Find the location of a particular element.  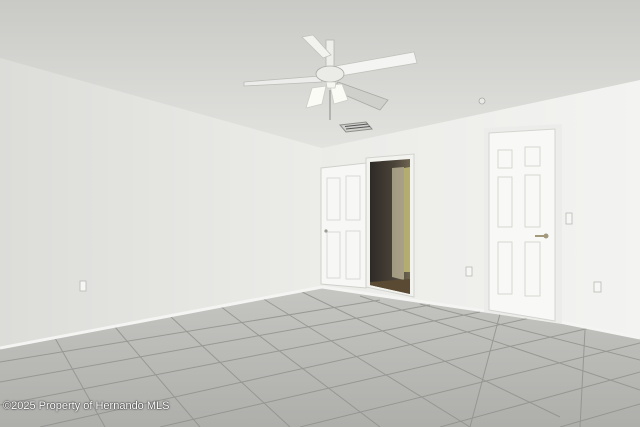

open-door is located at coordinates (343, 225).